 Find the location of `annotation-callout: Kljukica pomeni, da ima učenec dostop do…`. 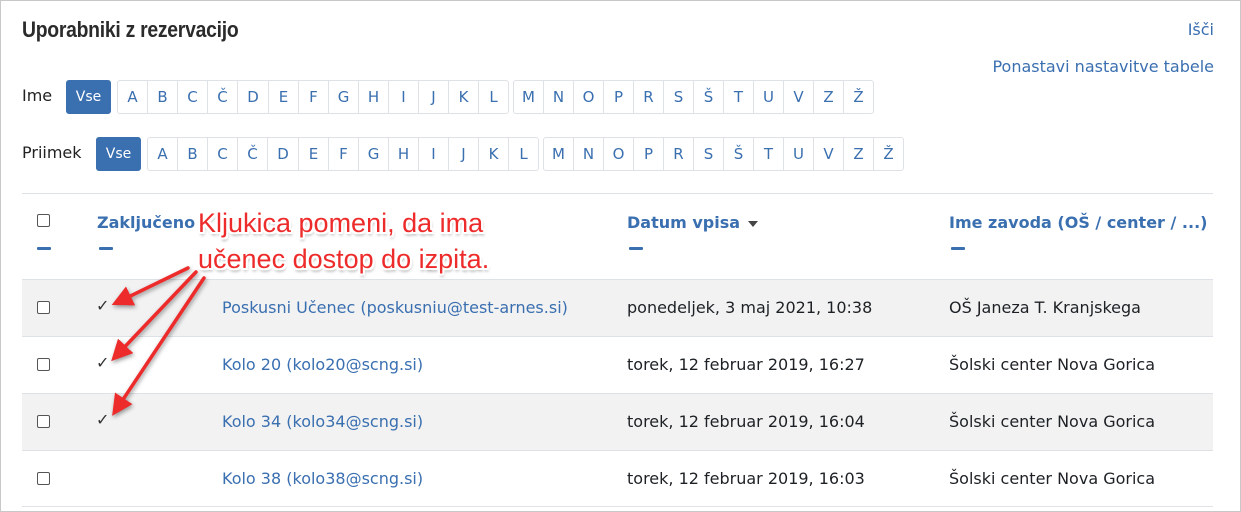

annotation-callout: Kljukica pomeni, da ima učenec dostop do… is located at coordinates (343, 241).